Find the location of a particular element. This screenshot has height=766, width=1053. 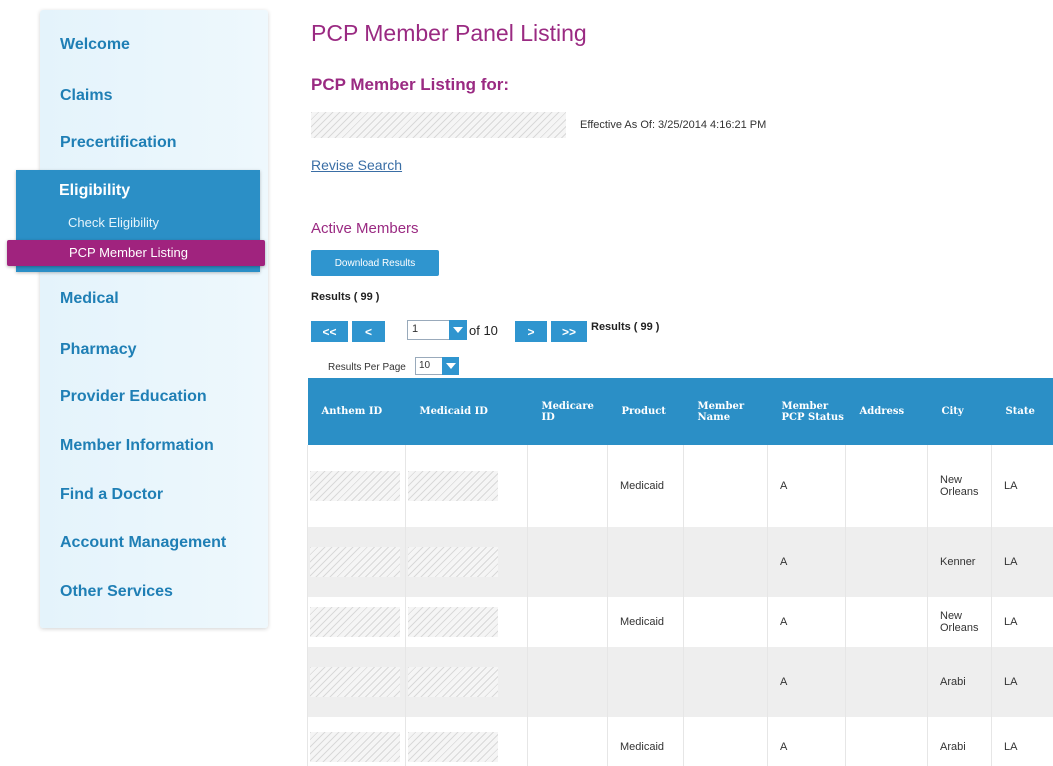

next-page-button: > is located at coordinates (531, 331).